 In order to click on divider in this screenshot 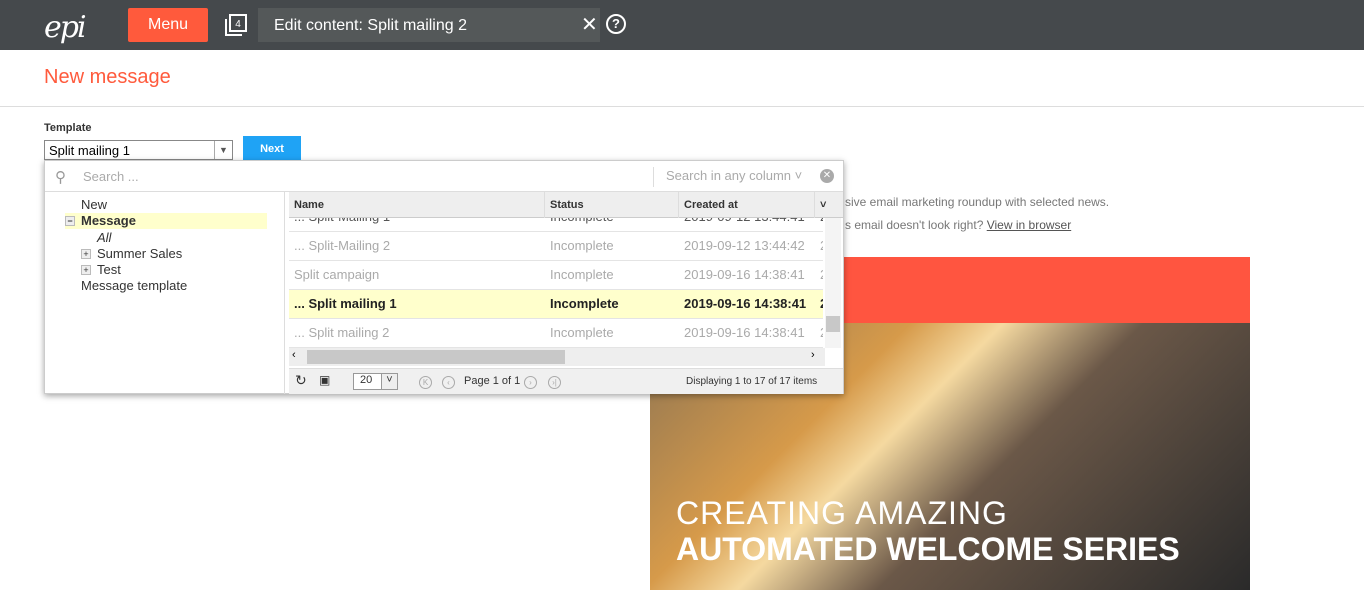, I will do `click(682, 106)`.